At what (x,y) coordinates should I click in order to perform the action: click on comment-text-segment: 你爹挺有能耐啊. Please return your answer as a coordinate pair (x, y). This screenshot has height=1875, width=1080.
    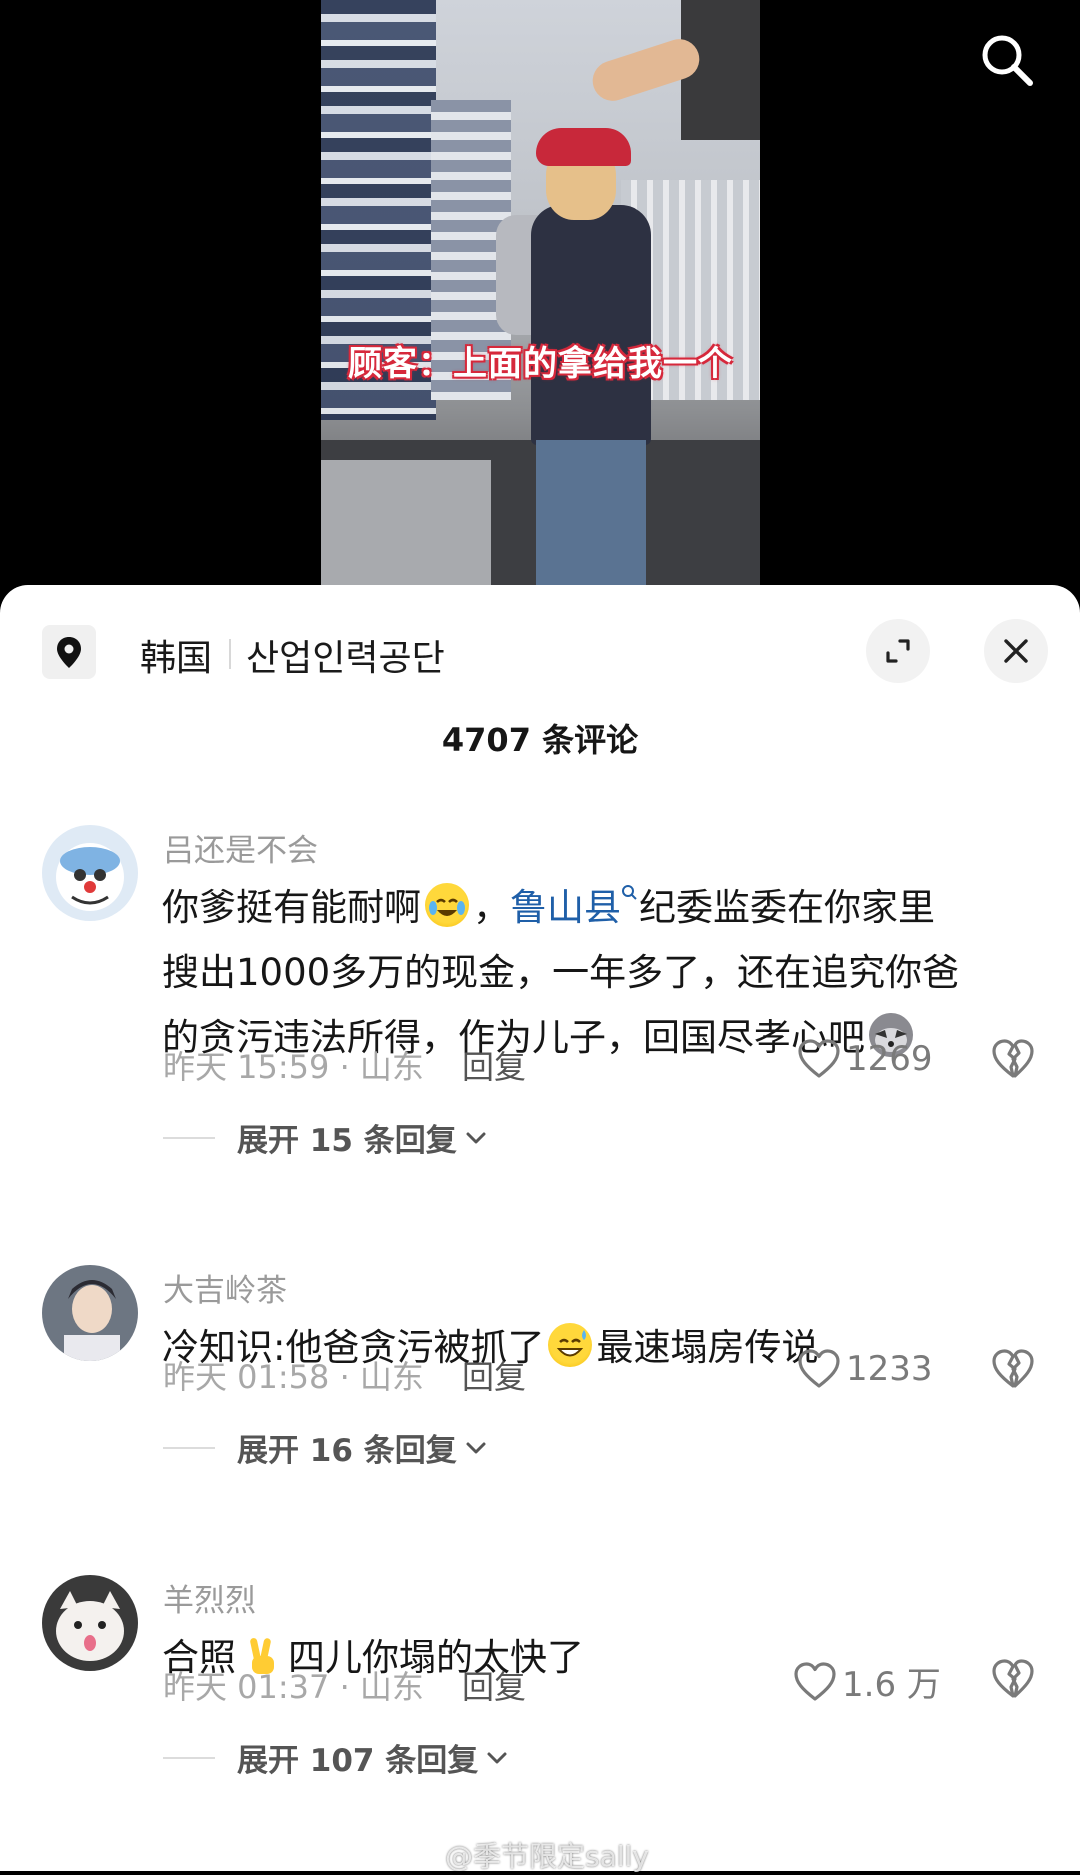
    Looking at the image, I should click on (291, 907).